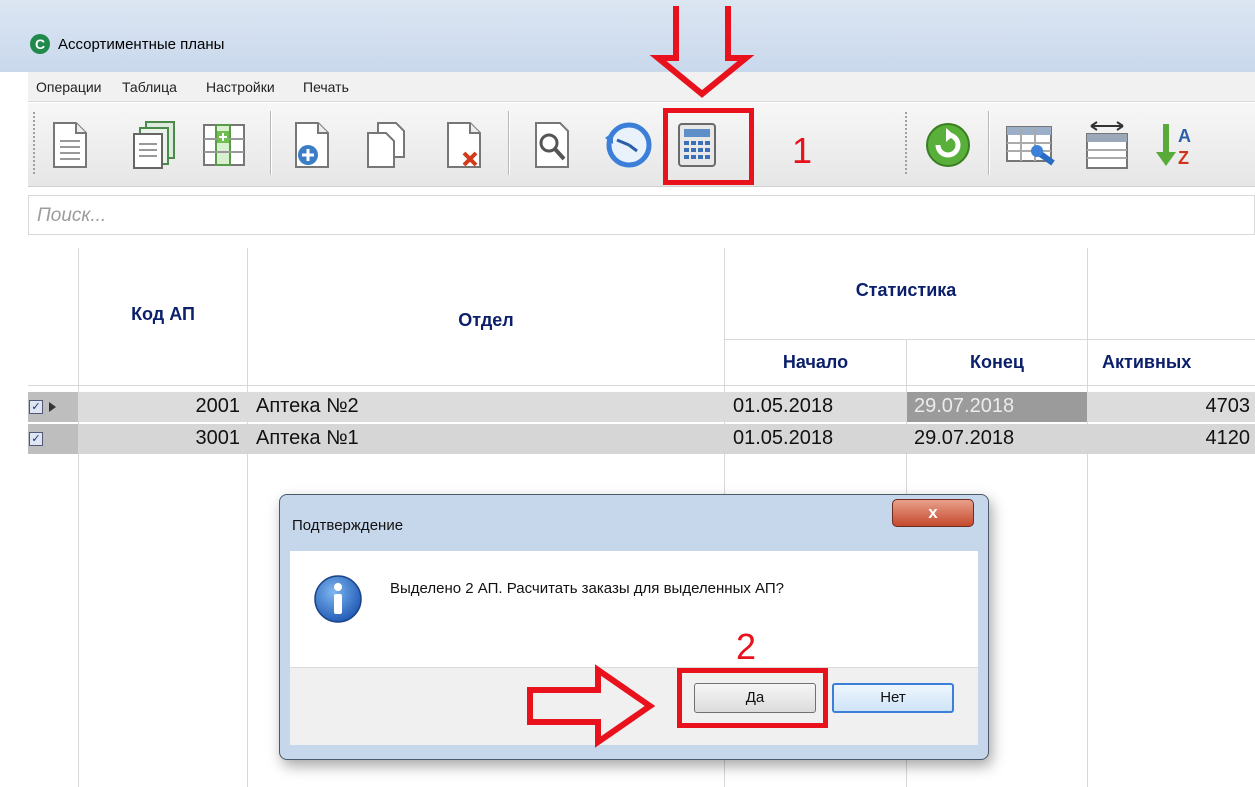  What do you see at coordinates (746, 646) in the screenshot?
I see `annotation-label-step2: 2` at bounding box center [746, 646].